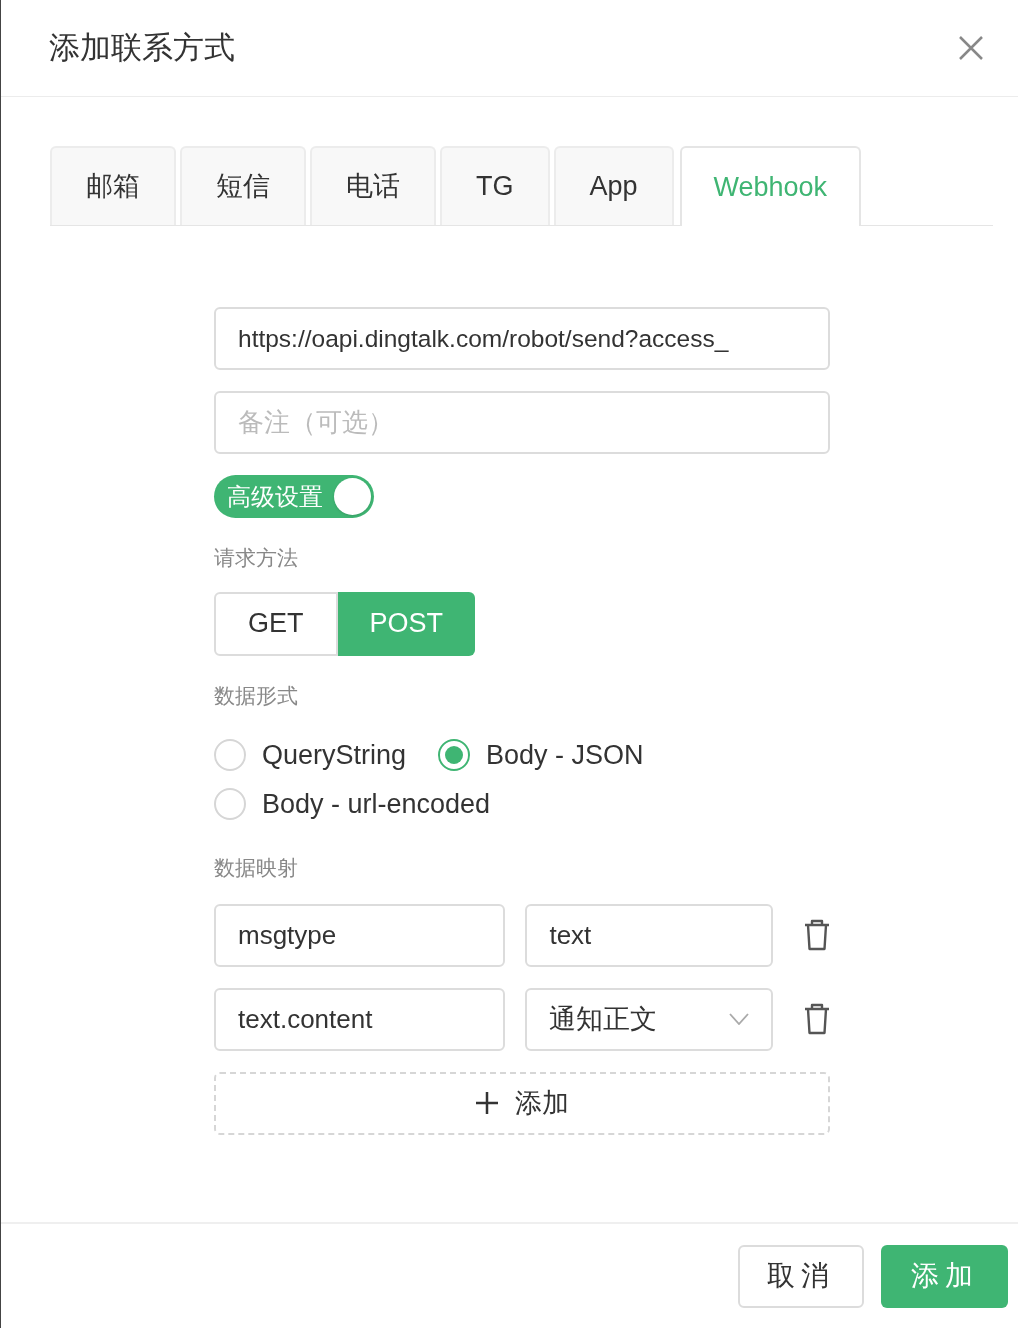  What do you see at coordinates (373, 185) in the screenshot?
I see `tab: 电话` at bounding box center [373, 185].